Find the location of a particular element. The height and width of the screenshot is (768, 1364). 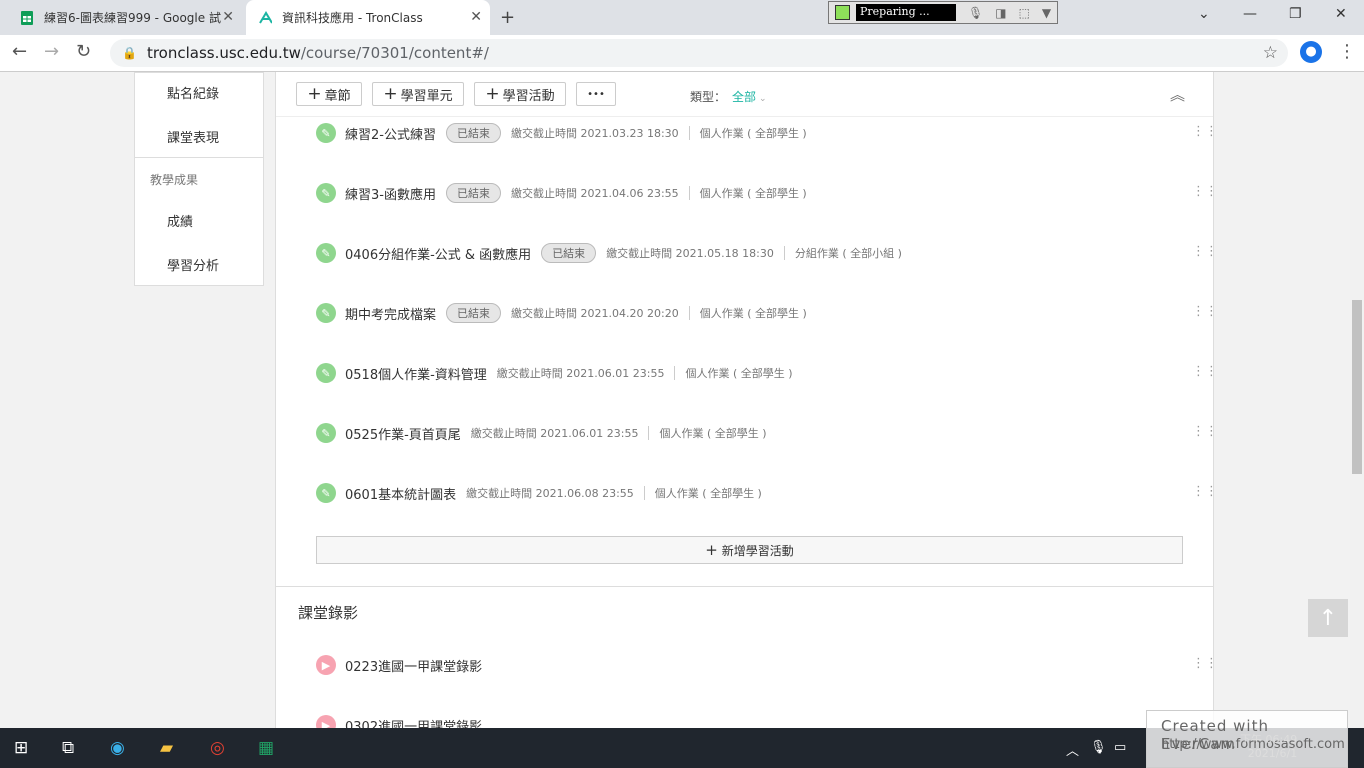

camera-off-icon: ◨ is located at coordinates (1000, 13).